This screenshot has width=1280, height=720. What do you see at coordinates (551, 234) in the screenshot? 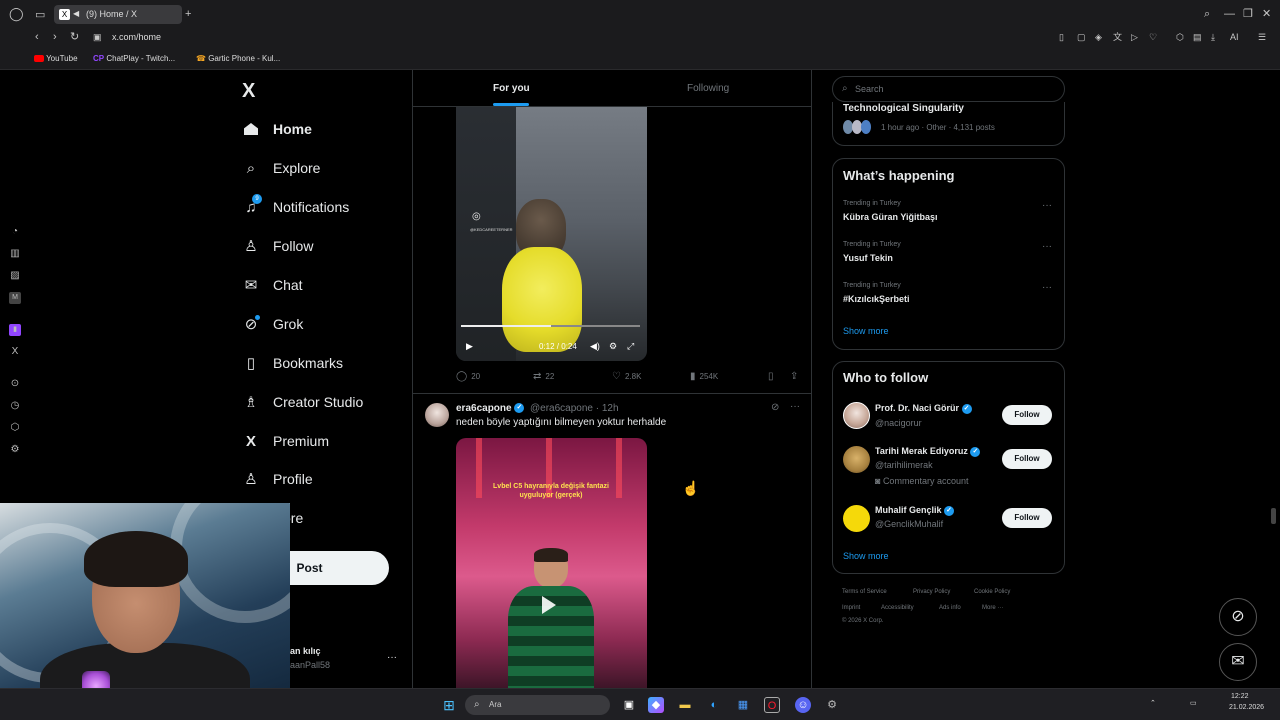
I see `post1-video: ◎ @KEDCAREETERNER ▶ 0:12 / 0:24 ◀) ⚙ ⤢` at bounding box center [551, 234].